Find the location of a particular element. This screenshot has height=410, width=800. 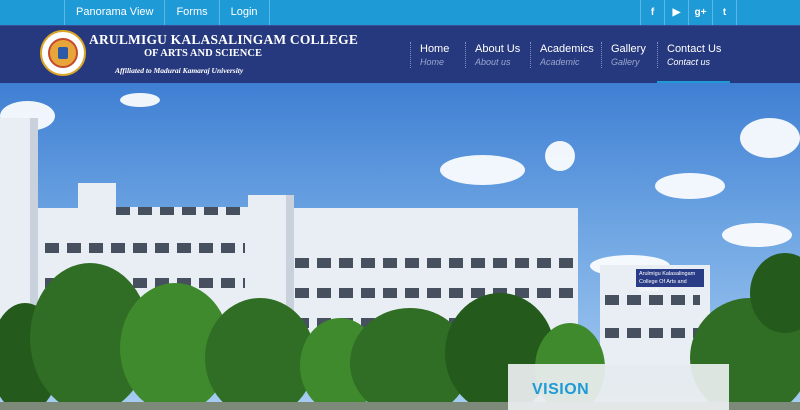

logo-emblem-core is located at coordinates (63, 53).